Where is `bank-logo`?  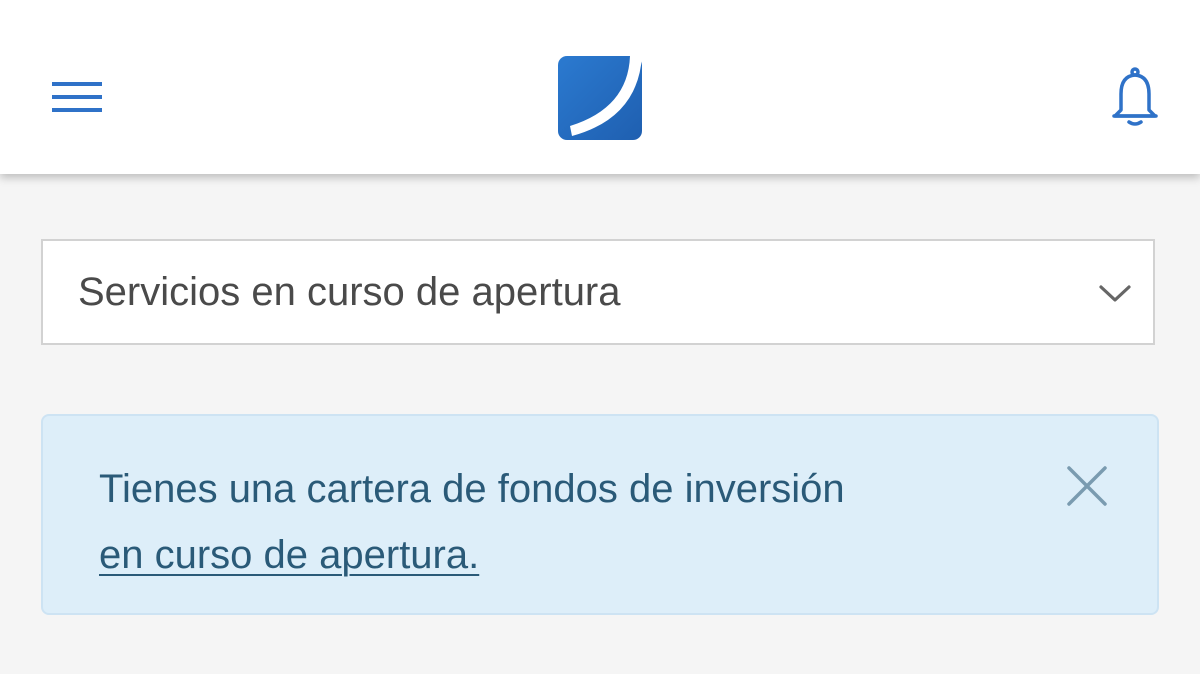
bank-logo is located at coordinates (600, 98).